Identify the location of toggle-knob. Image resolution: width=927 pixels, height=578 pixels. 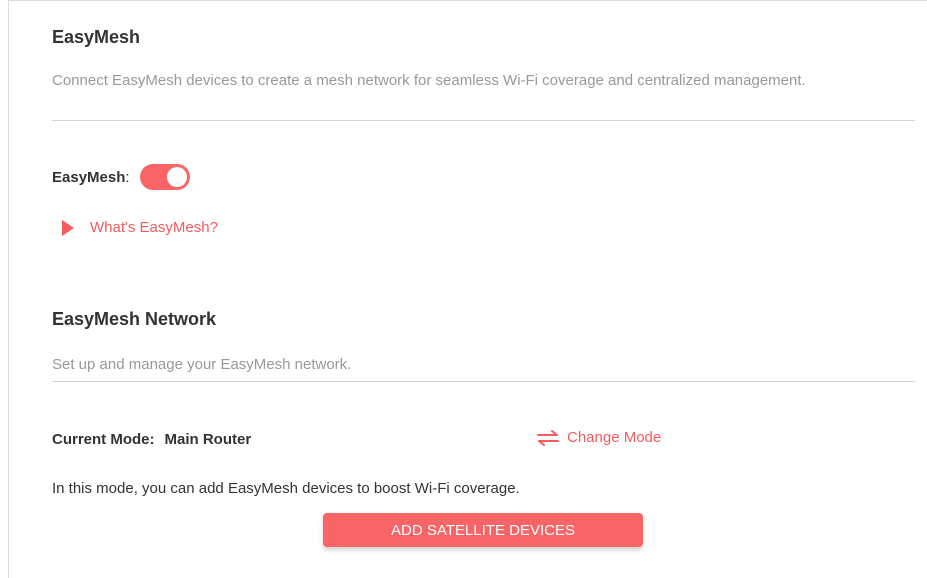
(176, 177).